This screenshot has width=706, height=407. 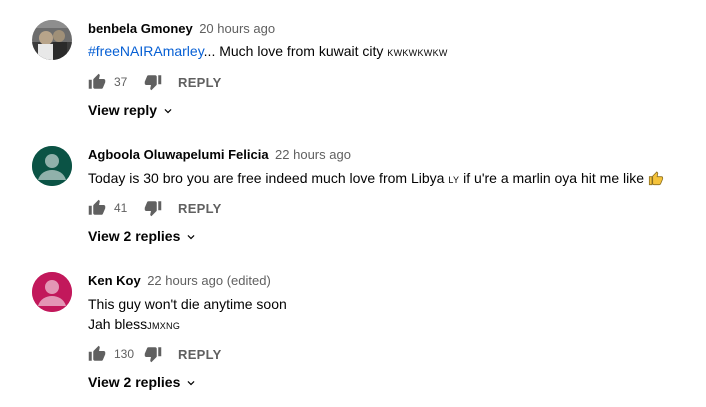 I want to click on view-replies-label: View reply, so click(x=123, y=110).